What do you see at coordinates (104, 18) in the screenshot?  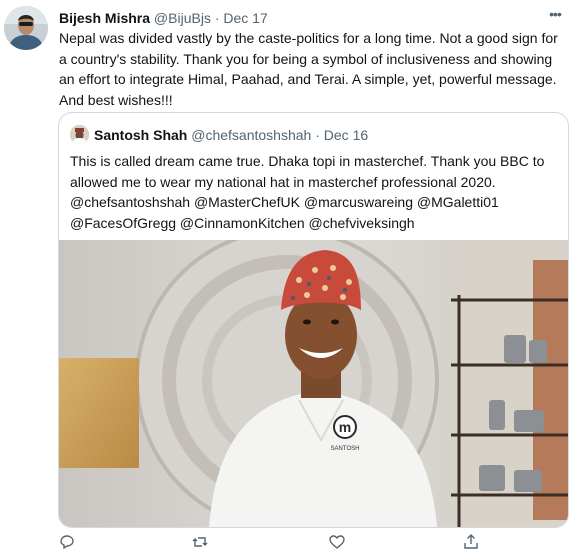 I see `author-name: Bijesh Mishra` at bounding box center [104, 18].